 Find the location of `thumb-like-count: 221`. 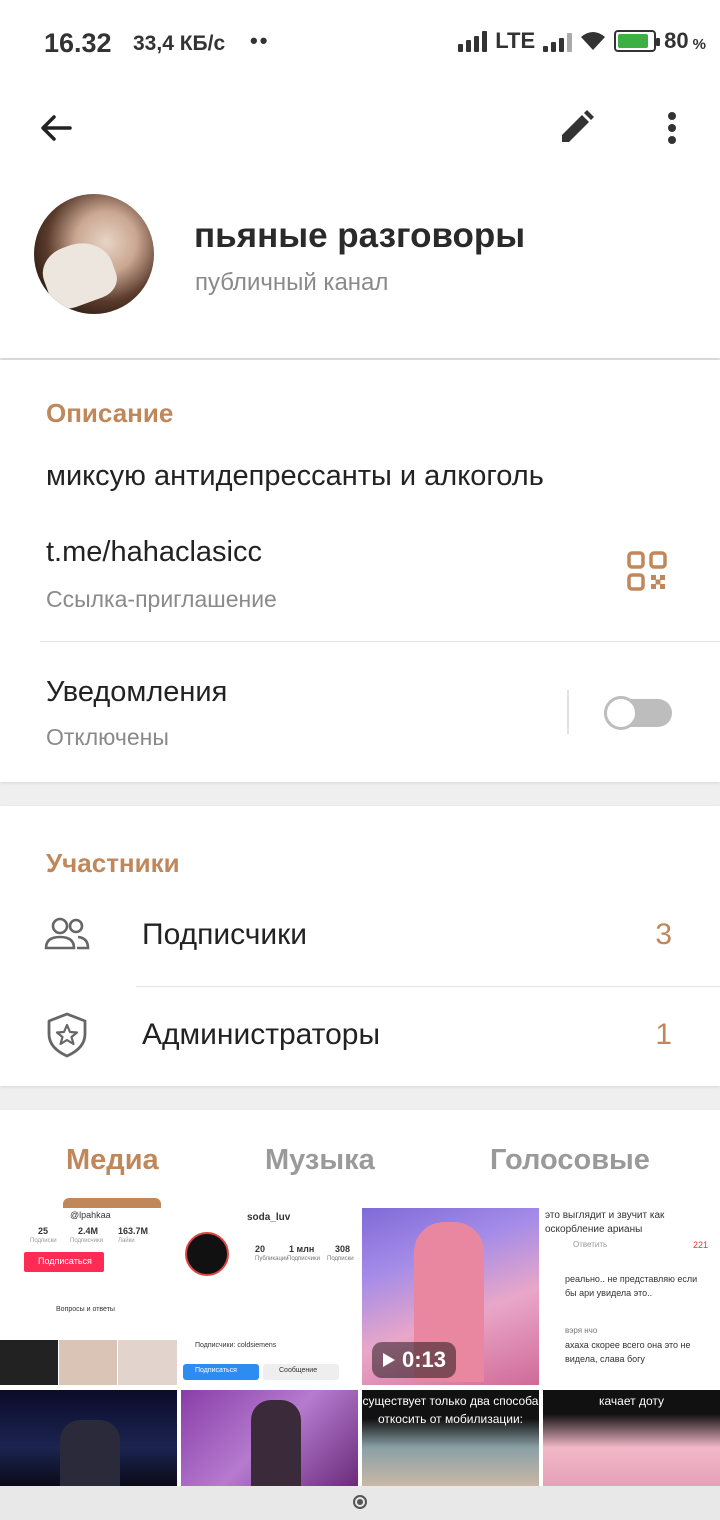

thumb-like-count: 221 is located at coordinates (701, 1245).